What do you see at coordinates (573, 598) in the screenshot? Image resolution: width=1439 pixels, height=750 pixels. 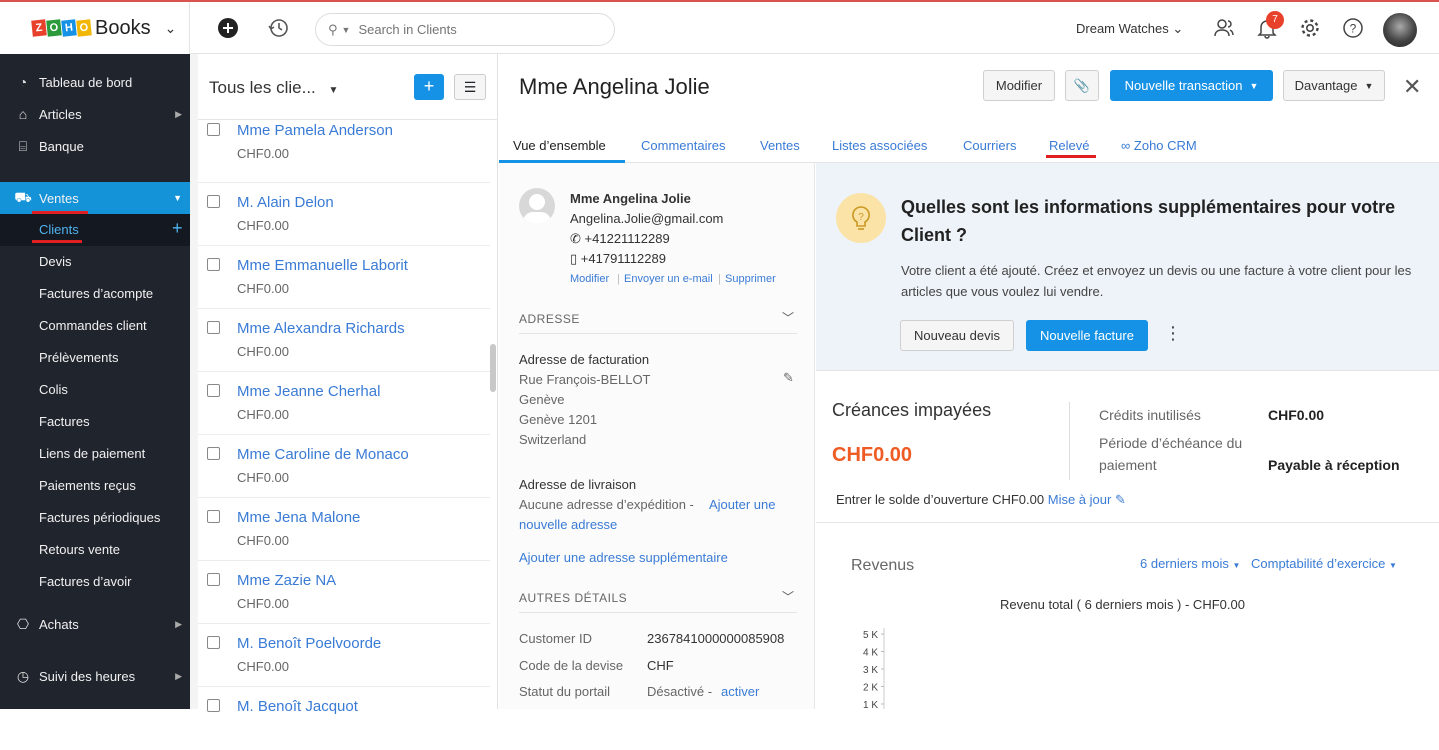 I see `other-details-section-header: AUTRES DÉTAILS` at bounding box center [573, 598].